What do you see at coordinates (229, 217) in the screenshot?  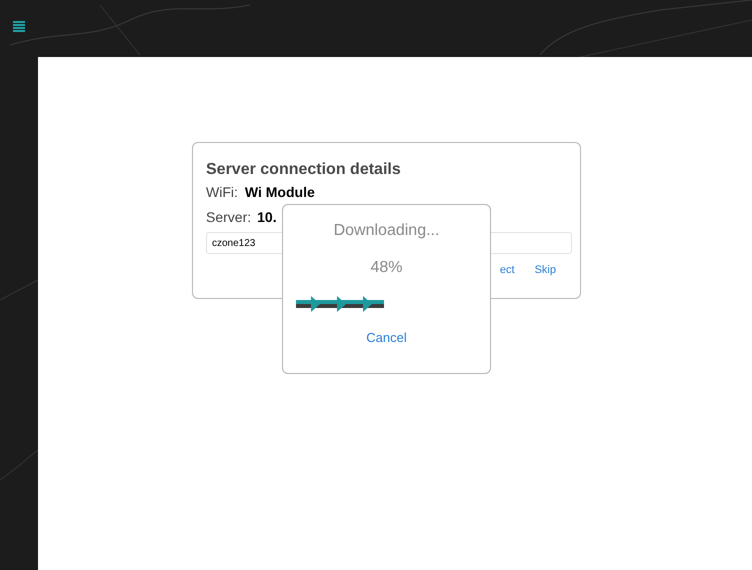 I see `server-label: Server:` at bounding box center [229, 217].